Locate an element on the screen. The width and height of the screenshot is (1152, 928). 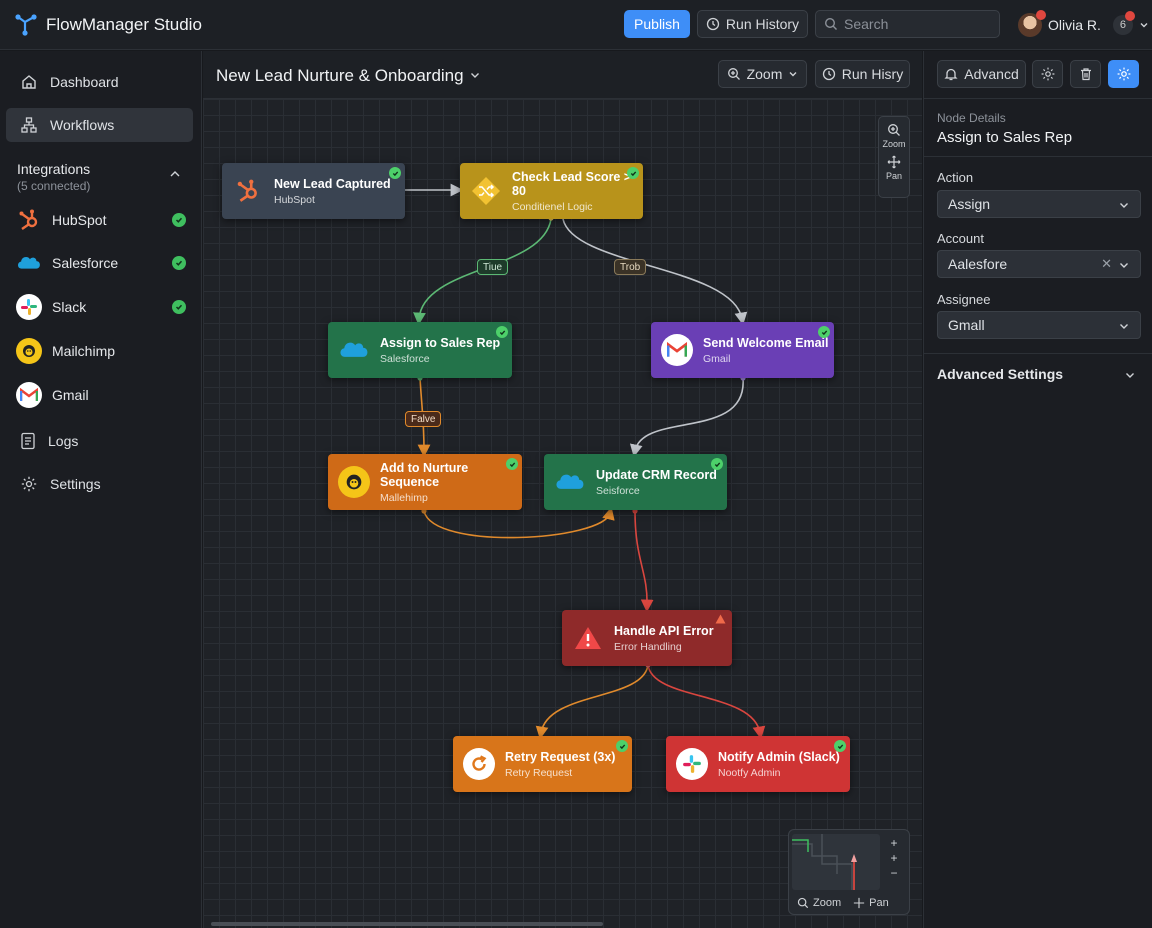
horizontal-scrollbar is located at coordinates (407, 924).